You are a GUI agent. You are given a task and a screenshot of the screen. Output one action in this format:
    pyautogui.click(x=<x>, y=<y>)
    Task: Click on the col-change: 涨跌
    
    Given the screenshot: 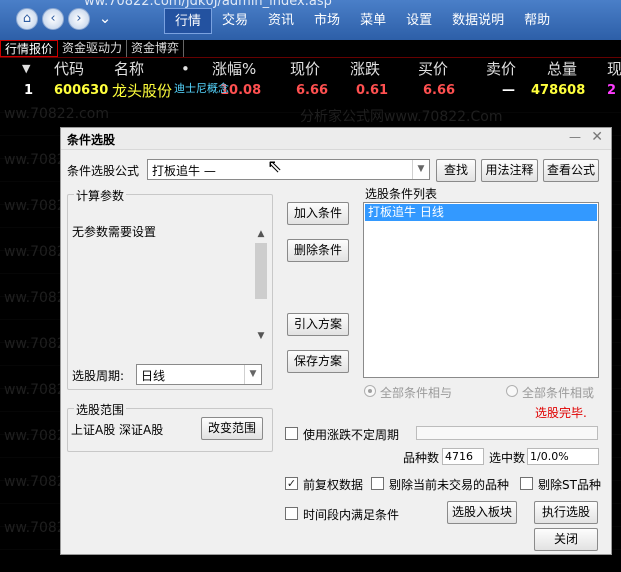 What is the action you would take?
    pyautogui.click(x=365, y=69)
    